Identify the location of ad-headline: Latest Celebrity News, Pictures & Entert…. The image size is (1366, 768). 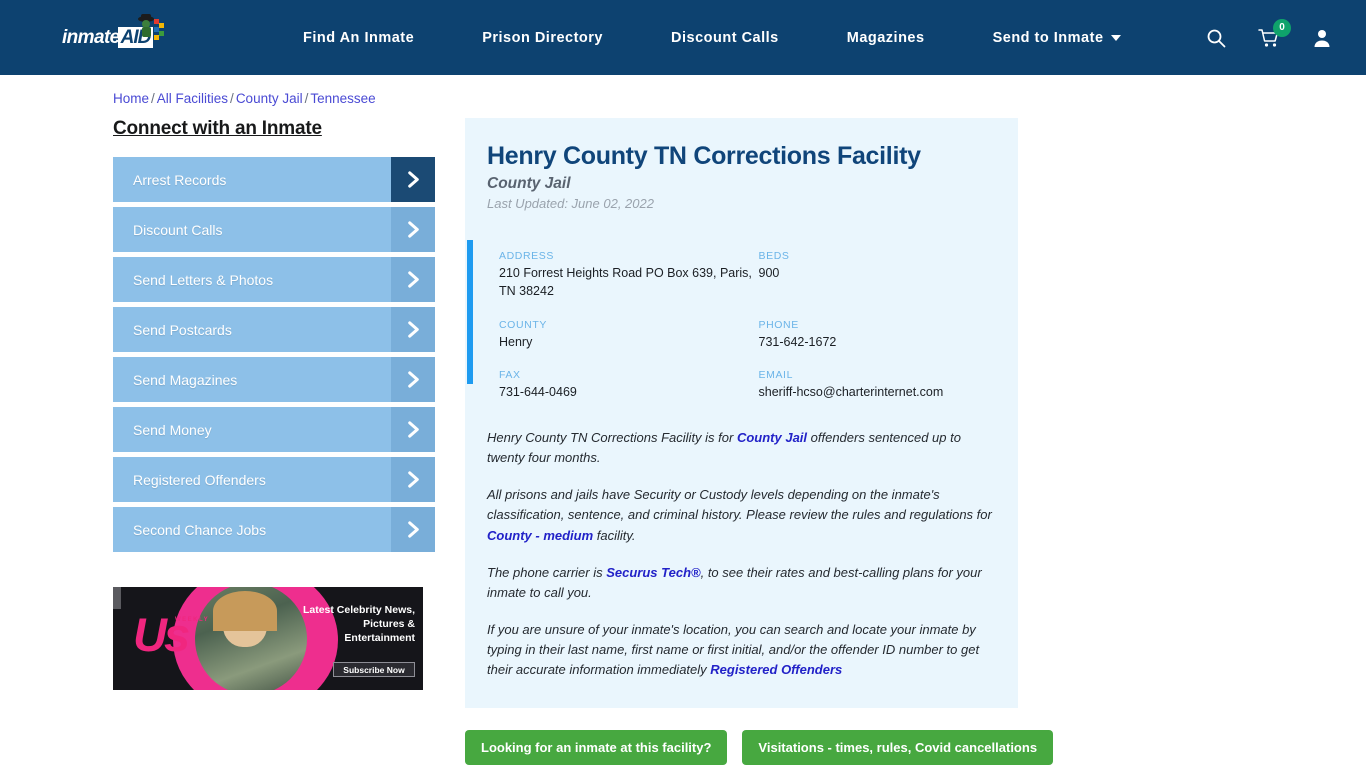
(358, 624).